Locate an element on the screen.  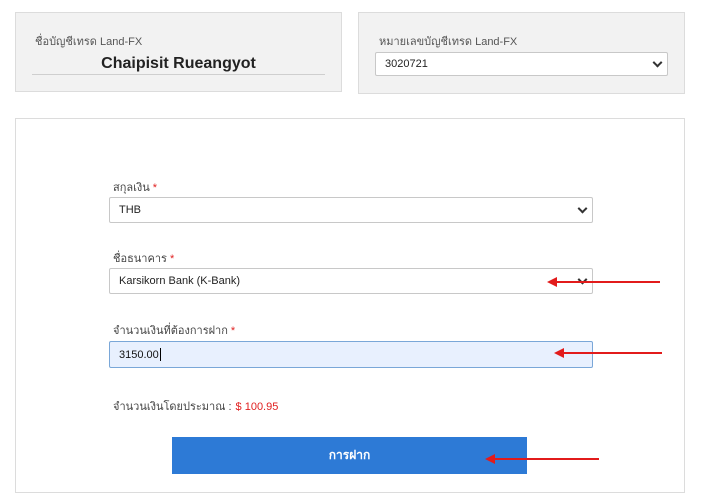
currency-value: THB is located at coordinates (130, 210).